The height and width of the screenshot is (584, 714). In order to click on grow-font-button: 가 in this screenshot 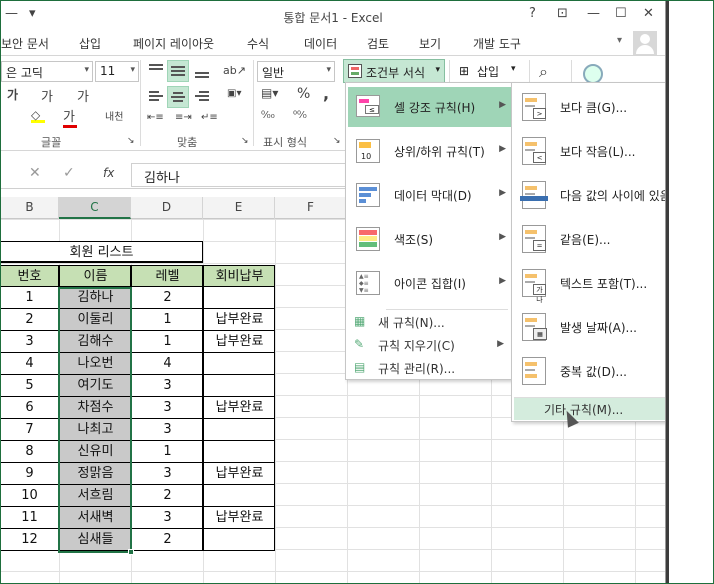, I will do `click(47, 95)`.